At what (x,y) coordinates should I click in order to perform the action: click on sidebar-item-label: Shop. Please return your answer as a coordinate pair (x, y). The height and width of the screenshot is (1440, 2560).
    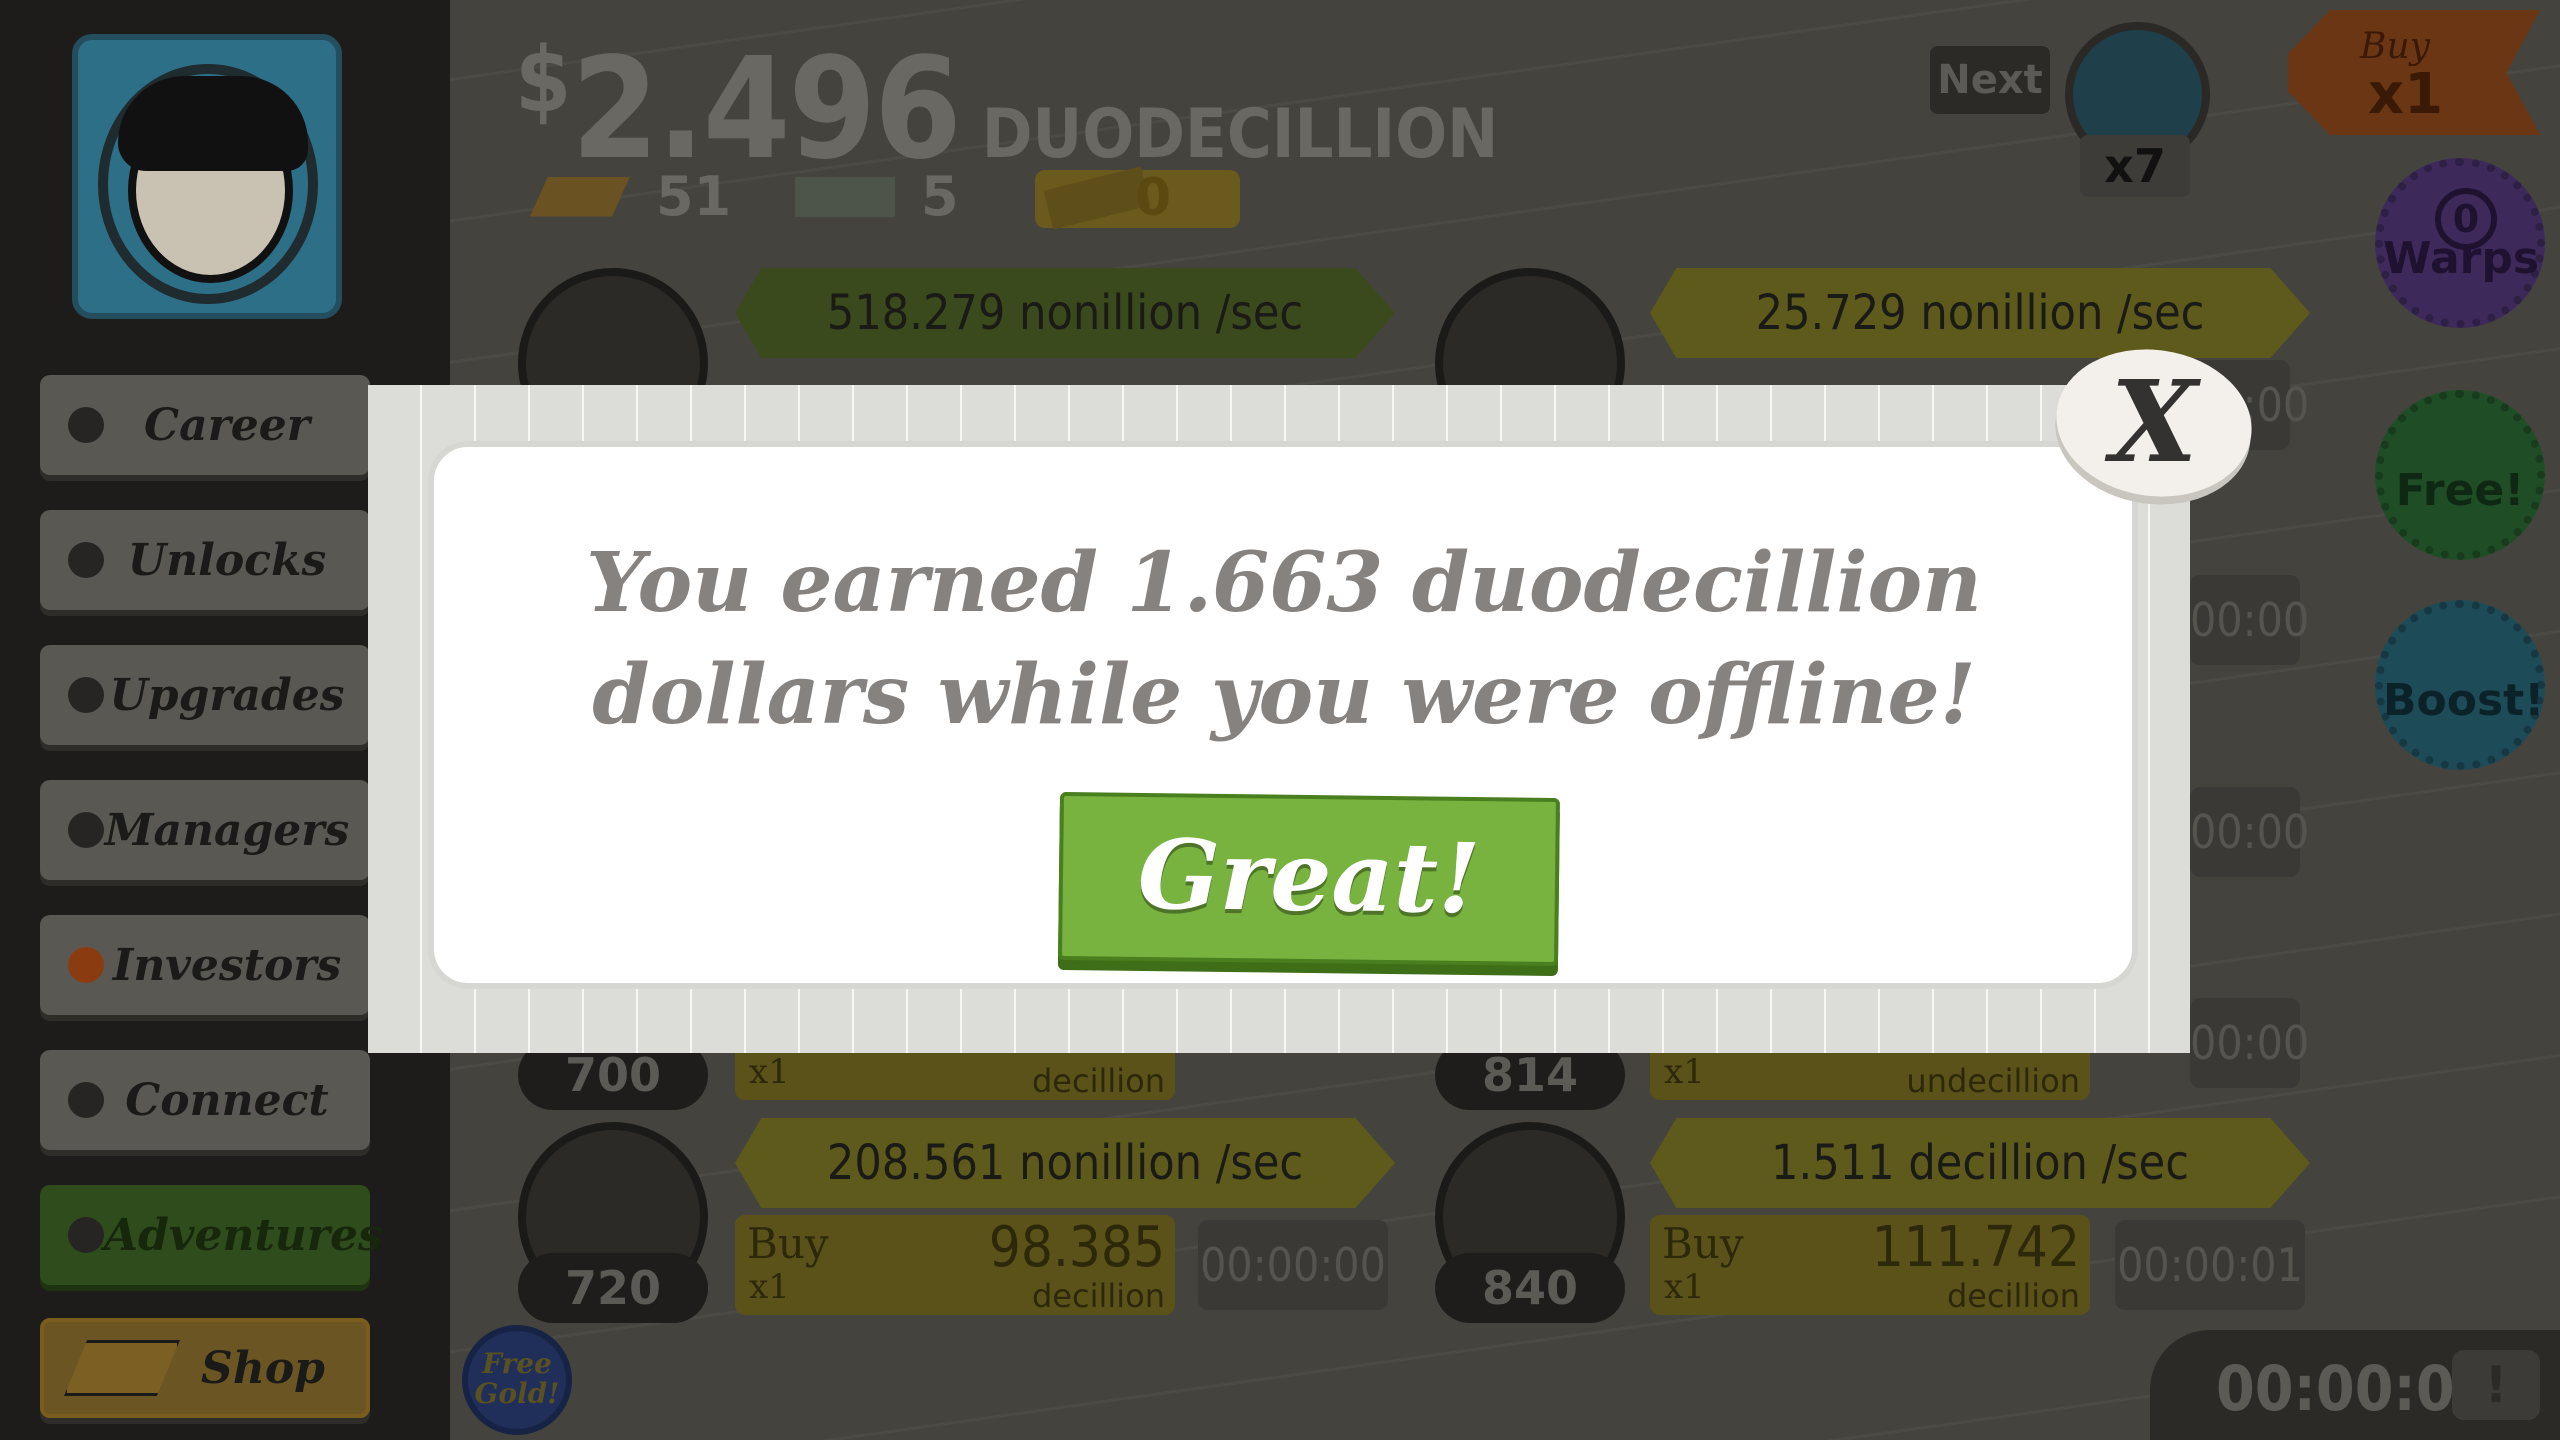
    Looking at the image, I should click on (263, 1368).